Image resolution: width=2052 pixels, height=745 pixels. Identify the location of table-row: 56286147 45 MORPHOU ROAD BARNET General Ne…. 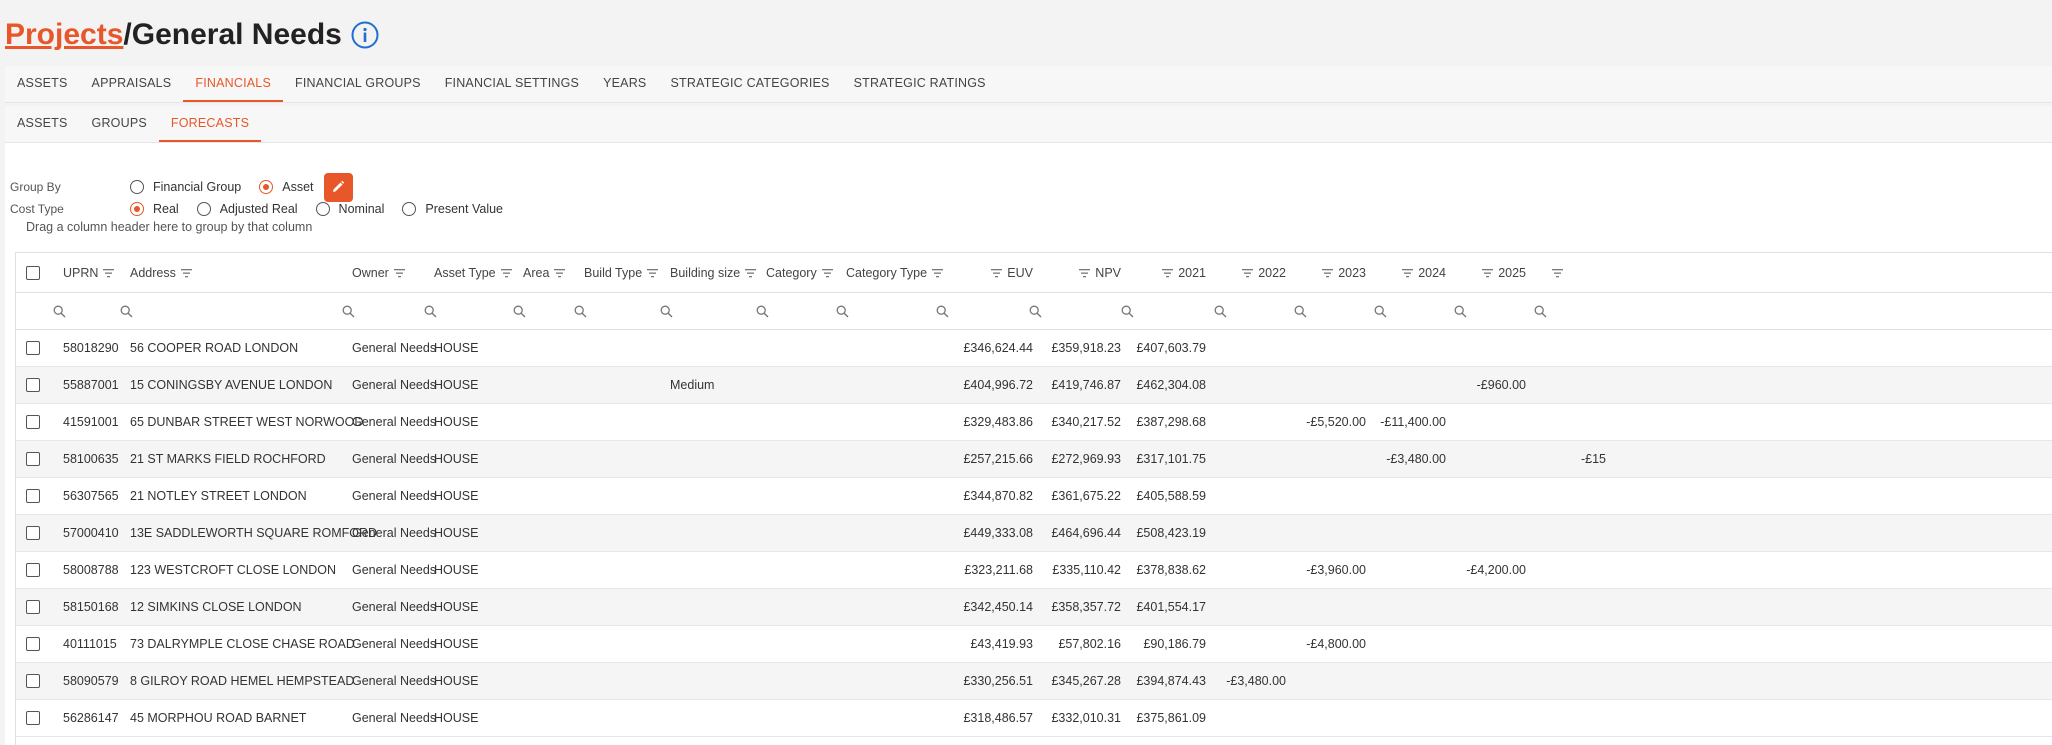
(1034, 718).